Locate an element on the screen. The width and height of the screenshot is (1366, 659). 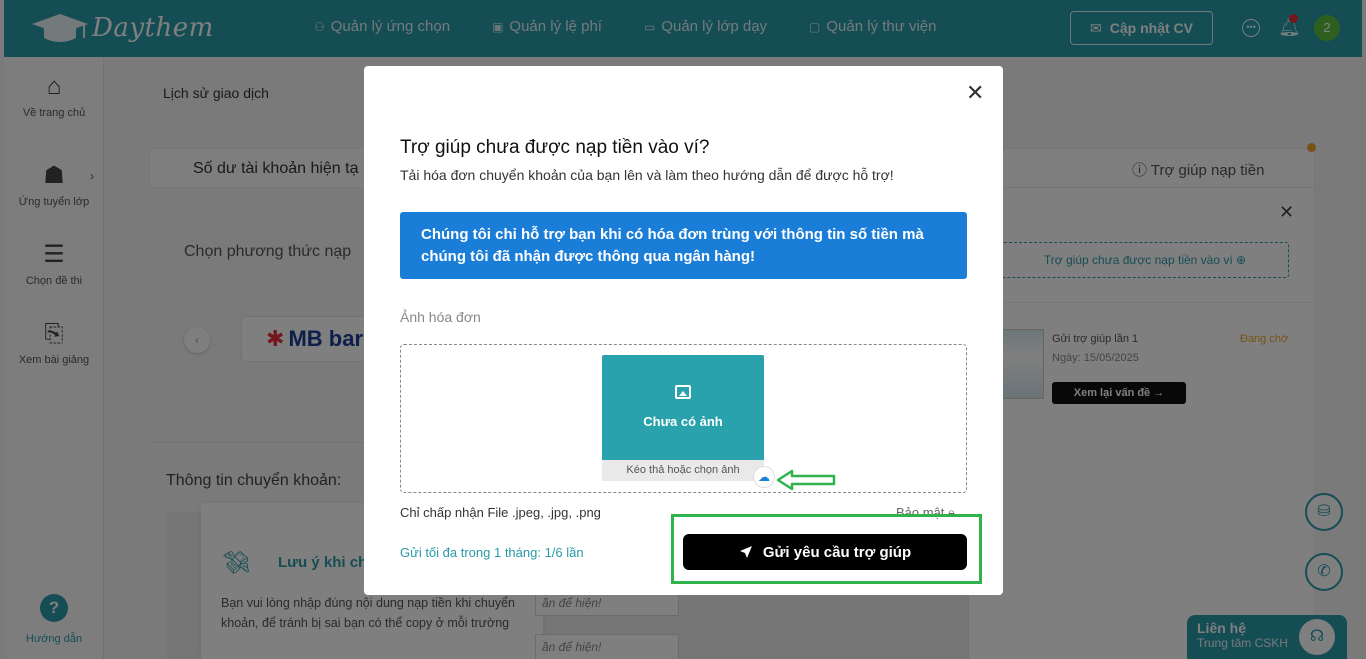
arrow-left-icon is located at coordinates (806, 480).